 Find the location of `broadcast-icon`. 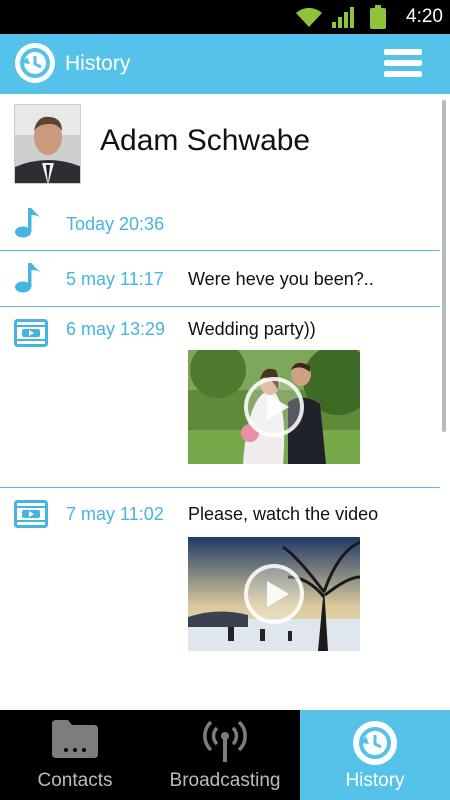

broadcast-icon is located at coordinates (225, 741).